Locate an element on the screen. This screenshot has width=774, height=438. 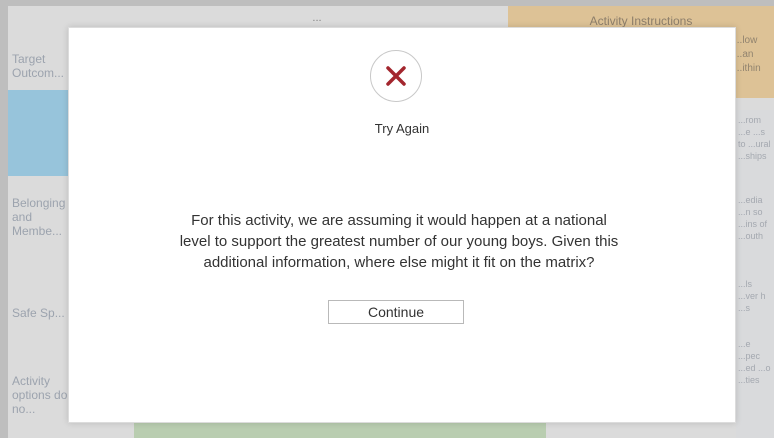
continue-button: Continue is located at coordinates (396, 312).